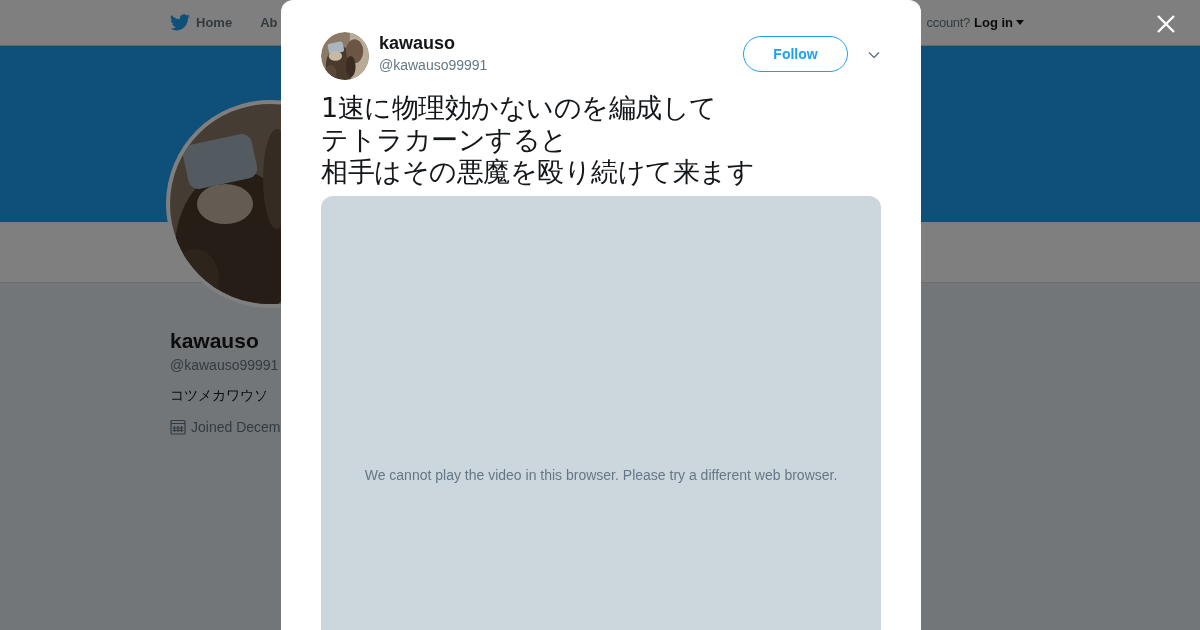 Image resolution: width=1200 pixels, height=630 pixels. What do you see at coordinates (519, 108) in the screenshot?
I see `tweet-text-line: 1速に物理効かないのを編成して` at bounding box center [519, 108].